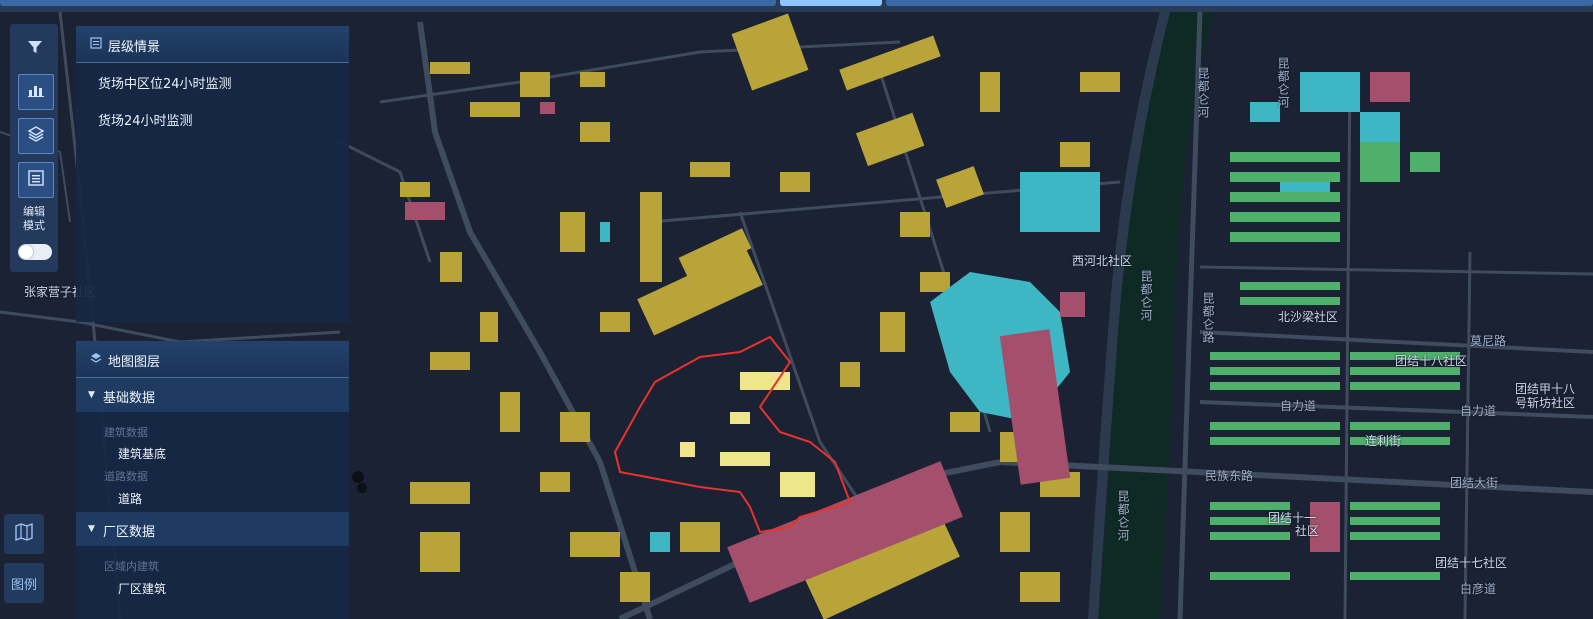 The image size is (1593, 619). I want to click on filter-icon, so click(35, 49).